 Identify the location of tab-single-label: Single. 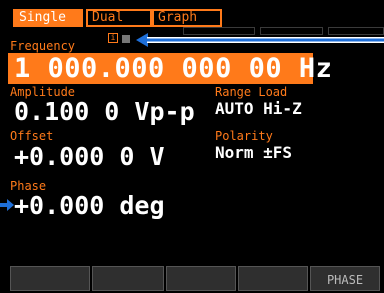
(42, 17).